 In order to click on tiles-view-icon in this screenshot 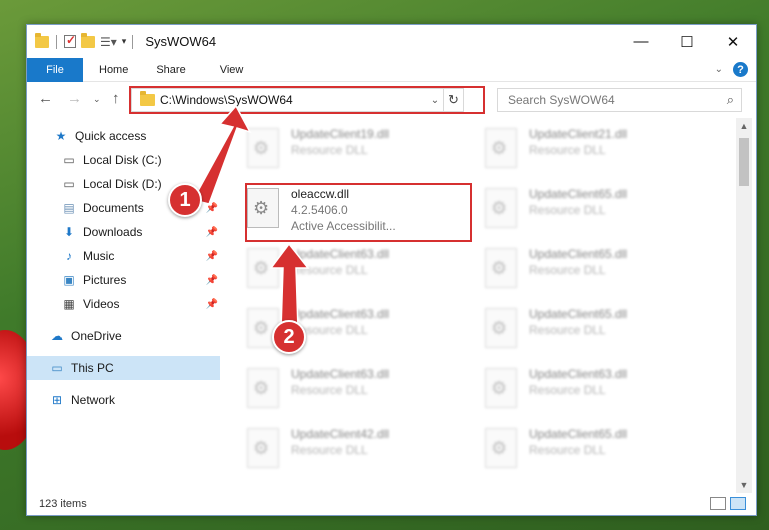, I will do `click(738, 503)`.